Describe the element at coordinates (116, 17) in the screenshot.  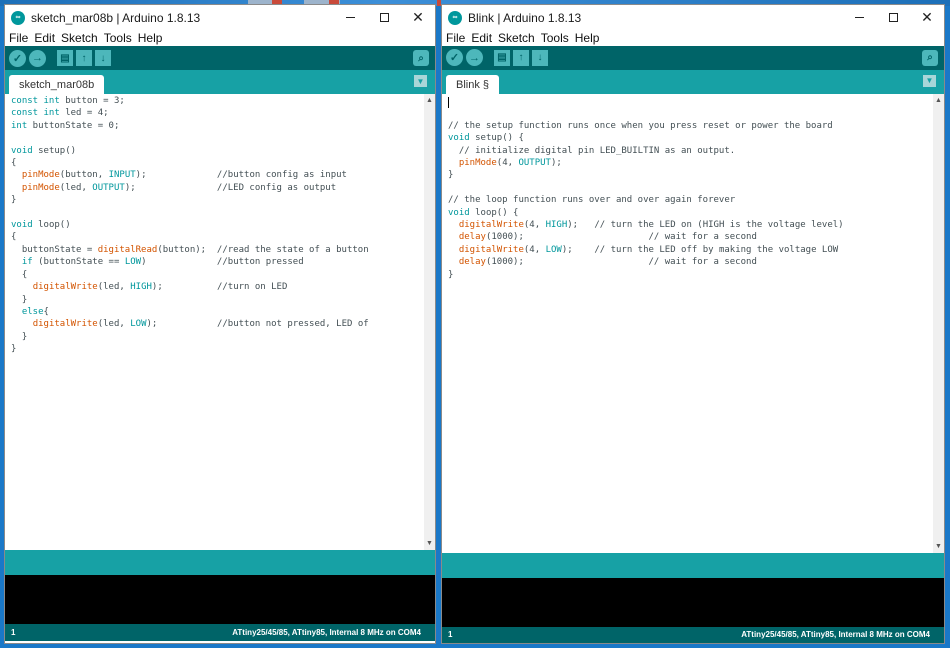
I see `window-title: sketch_mar08b | Arduino 1.8.13` at that location.